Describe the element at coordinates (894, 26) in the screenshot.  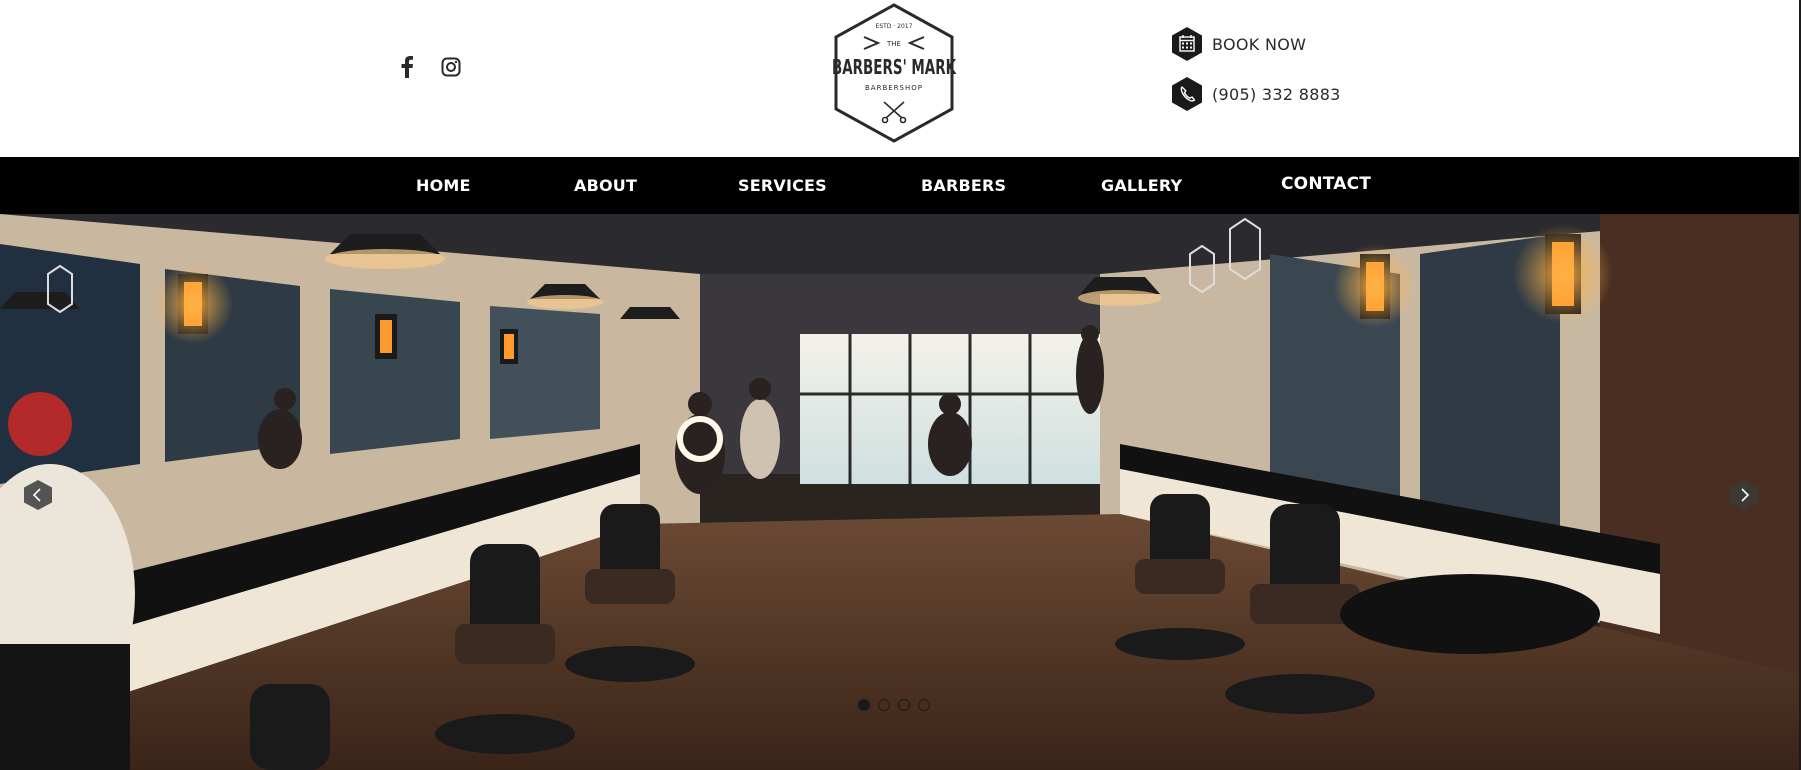
I see `logo-estd: ESTD · 2017` at that location.